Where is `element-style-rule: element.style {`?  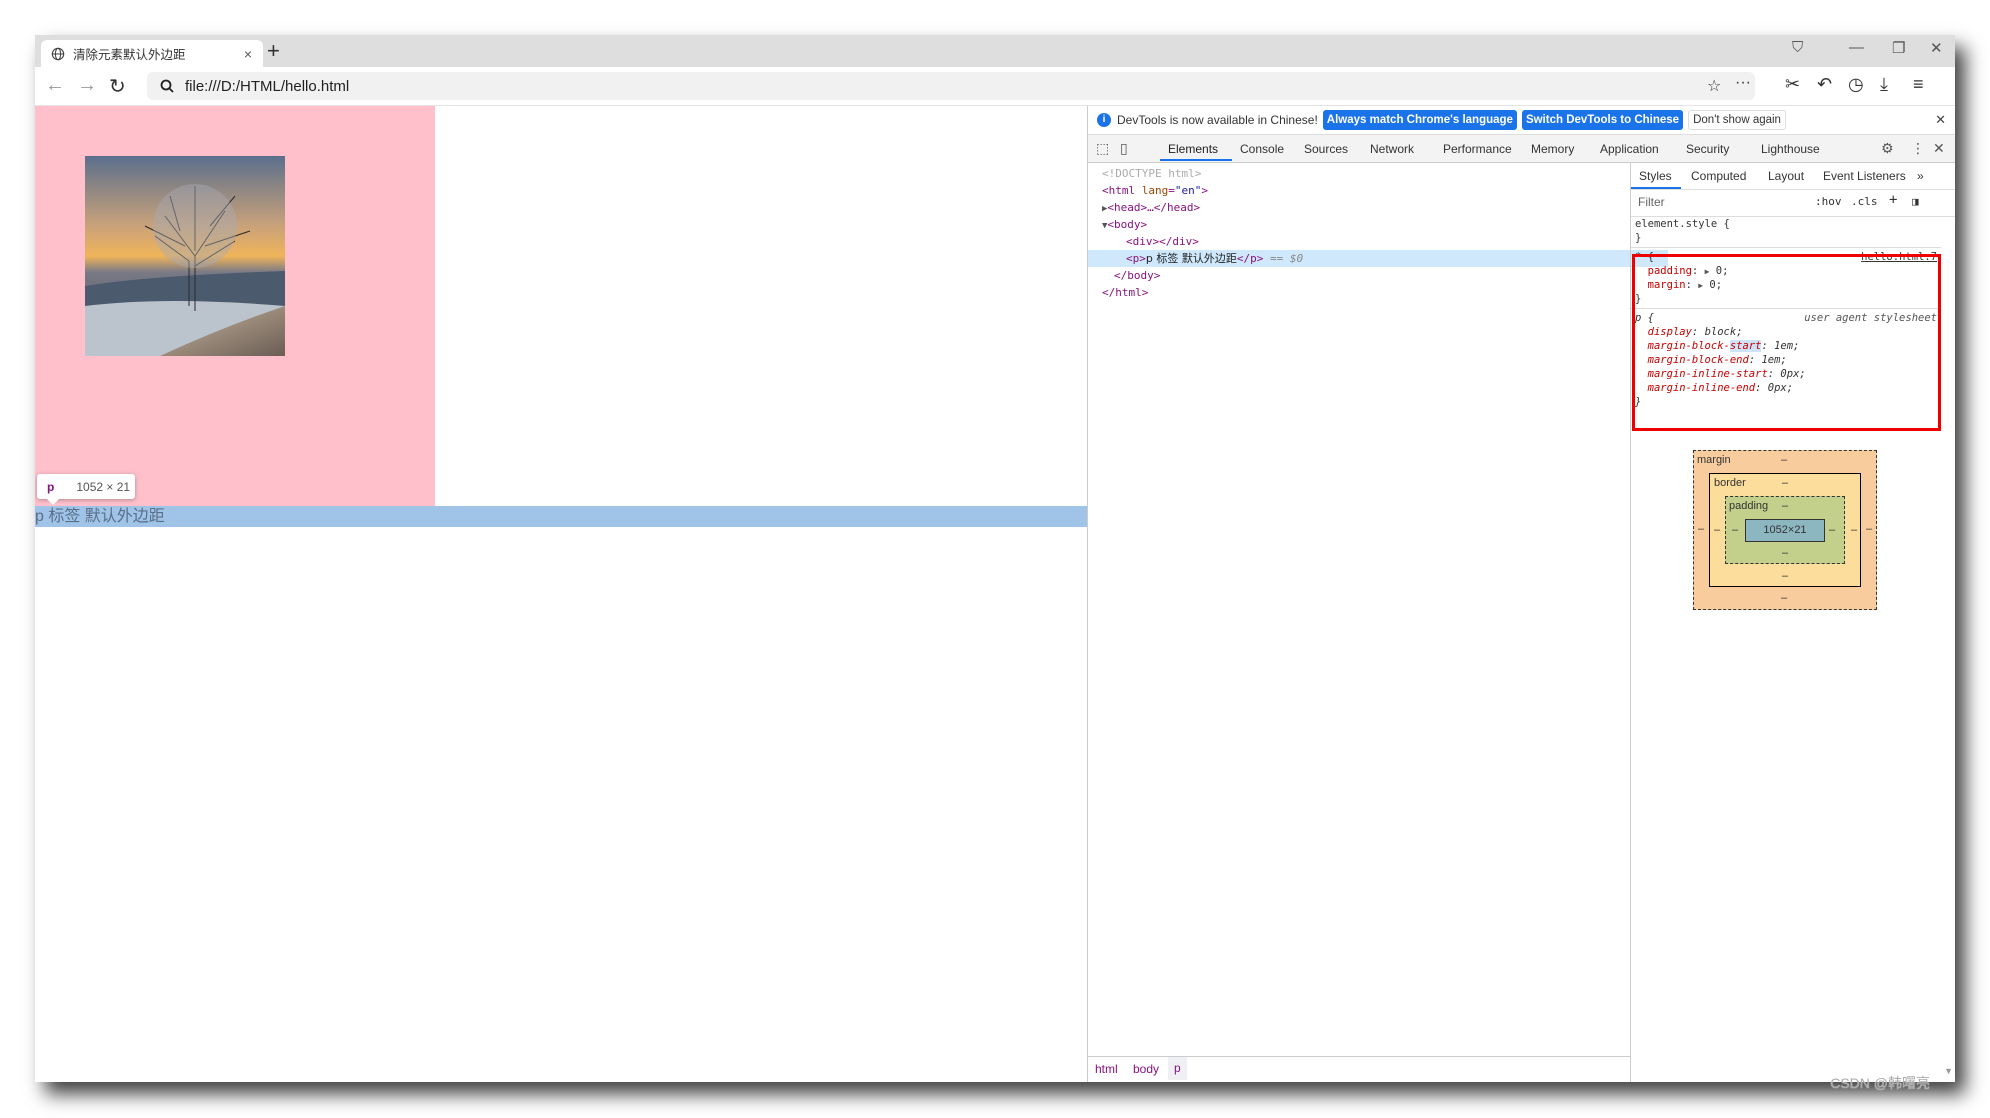
element-style-rule: element.style { is located at coordinates (1786, 224).